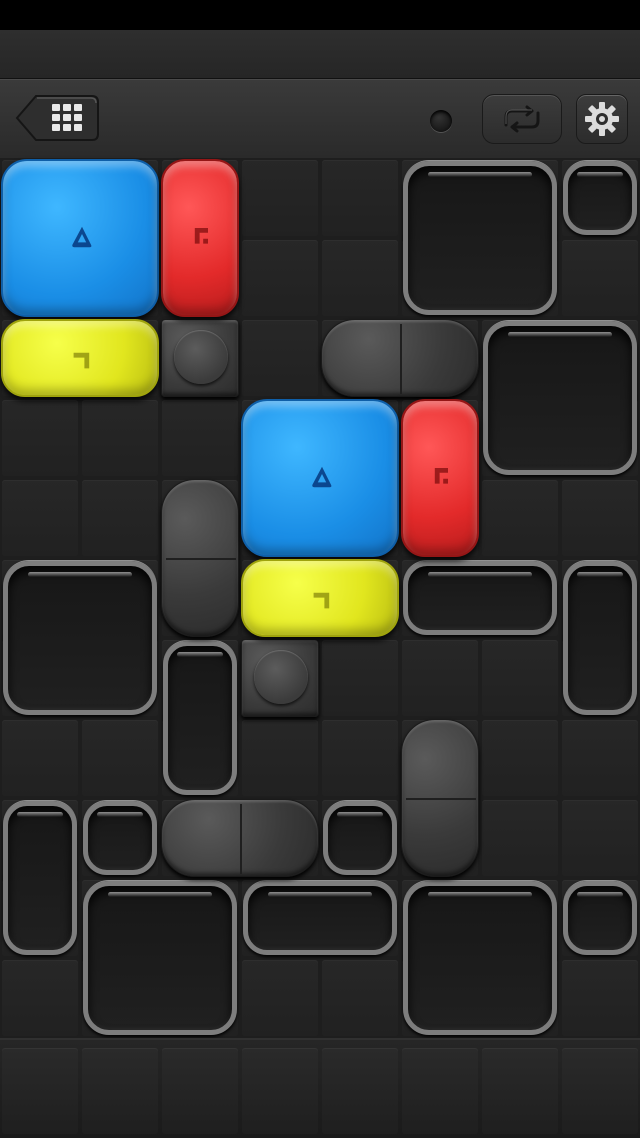  I want to click on bottom-tray, so click(320, 1088).